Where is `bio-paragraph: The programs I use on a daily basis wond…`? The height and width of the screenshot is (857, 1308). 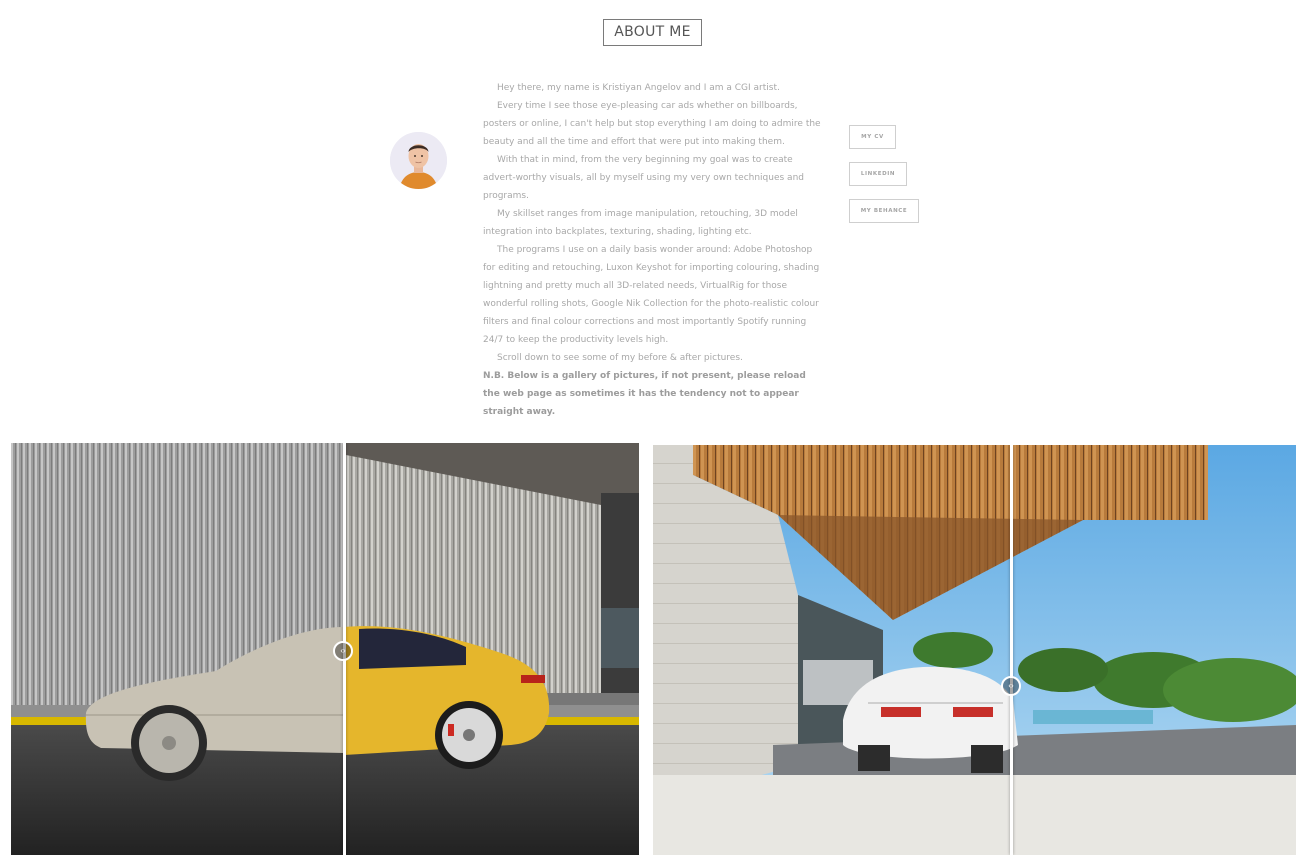
bio-paragraph: The programs I use on a daily basis wond… is located at coordinates (651, 295).